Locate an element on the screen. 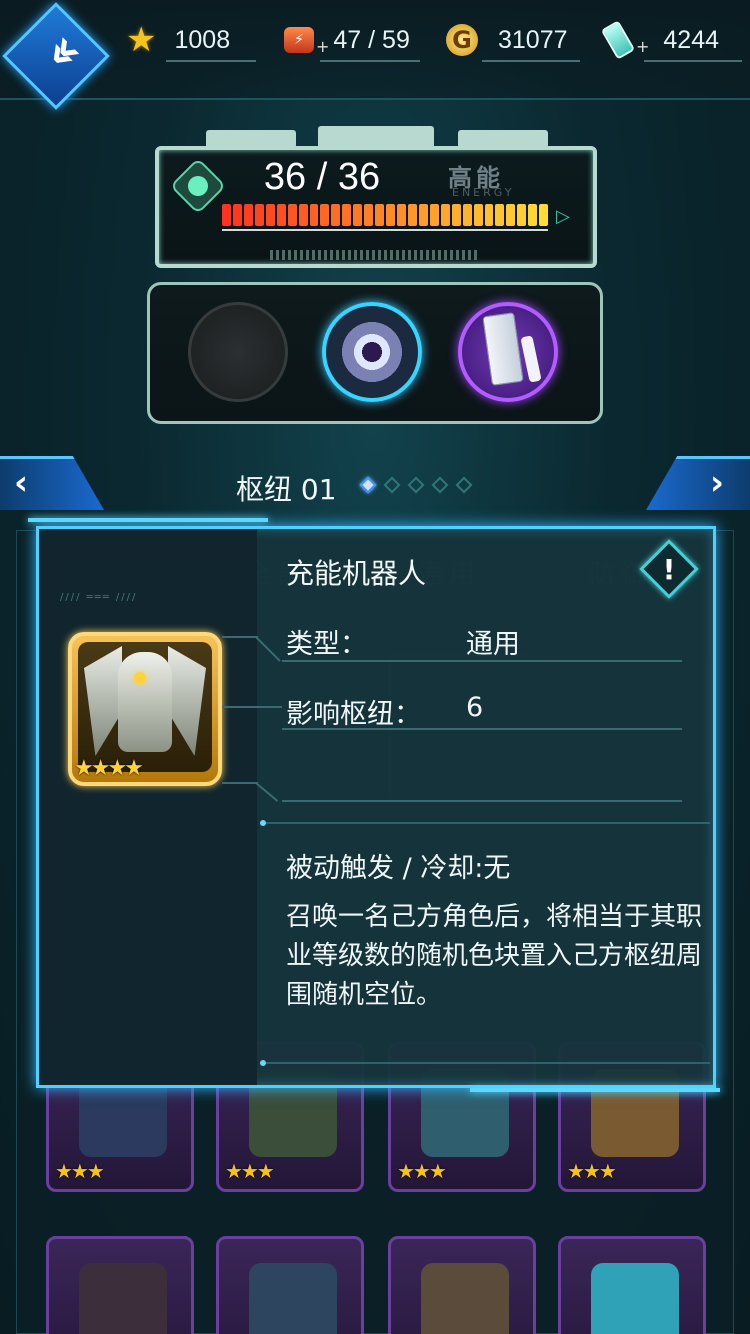 Image resolution: width=750 pixels, height=1334 pixels. energy-count: 36 / 36 is located at coordinates (322, 177).